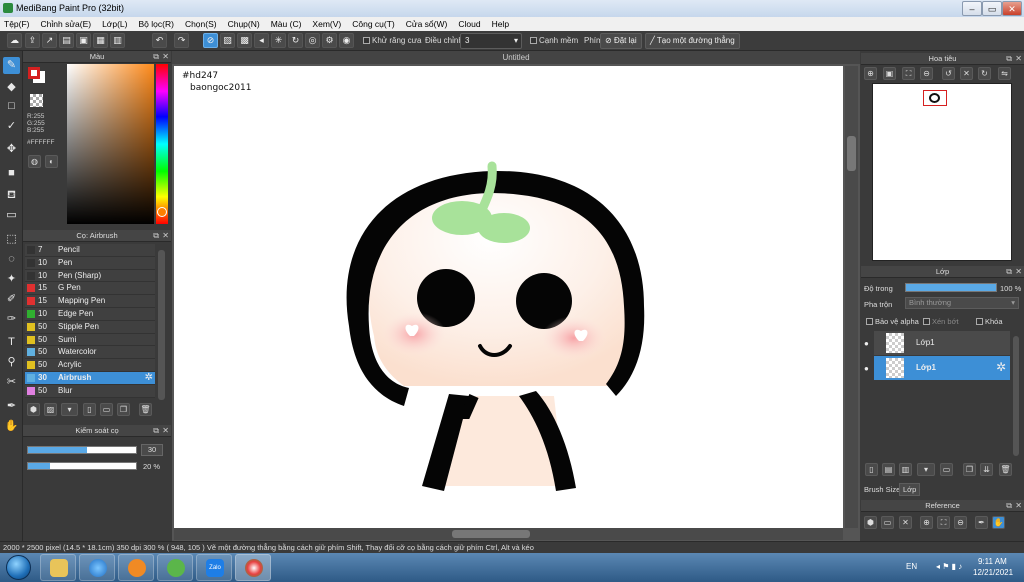 The width and height of the screenshot is (1024, 582). Describe the element at coordinates (90, 314) in the screenshot. I see `brush-item: 10 Edge Pen` at that location.